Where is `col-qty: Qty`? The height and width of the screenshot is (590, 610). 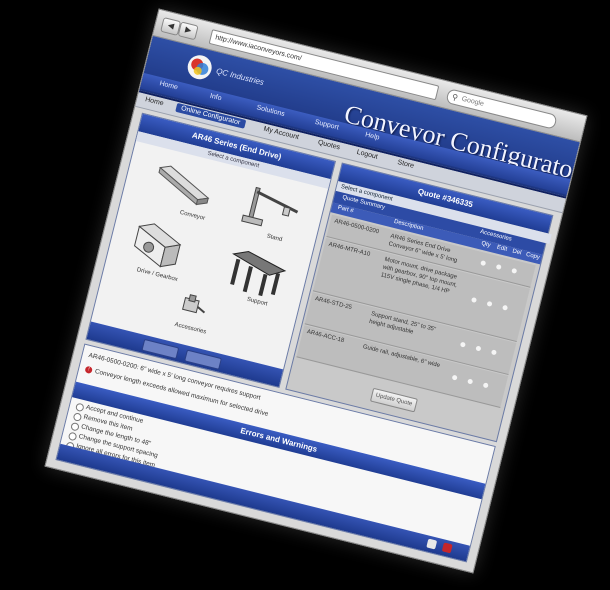
col-qty: Qty is located at coordinates (486, 244).